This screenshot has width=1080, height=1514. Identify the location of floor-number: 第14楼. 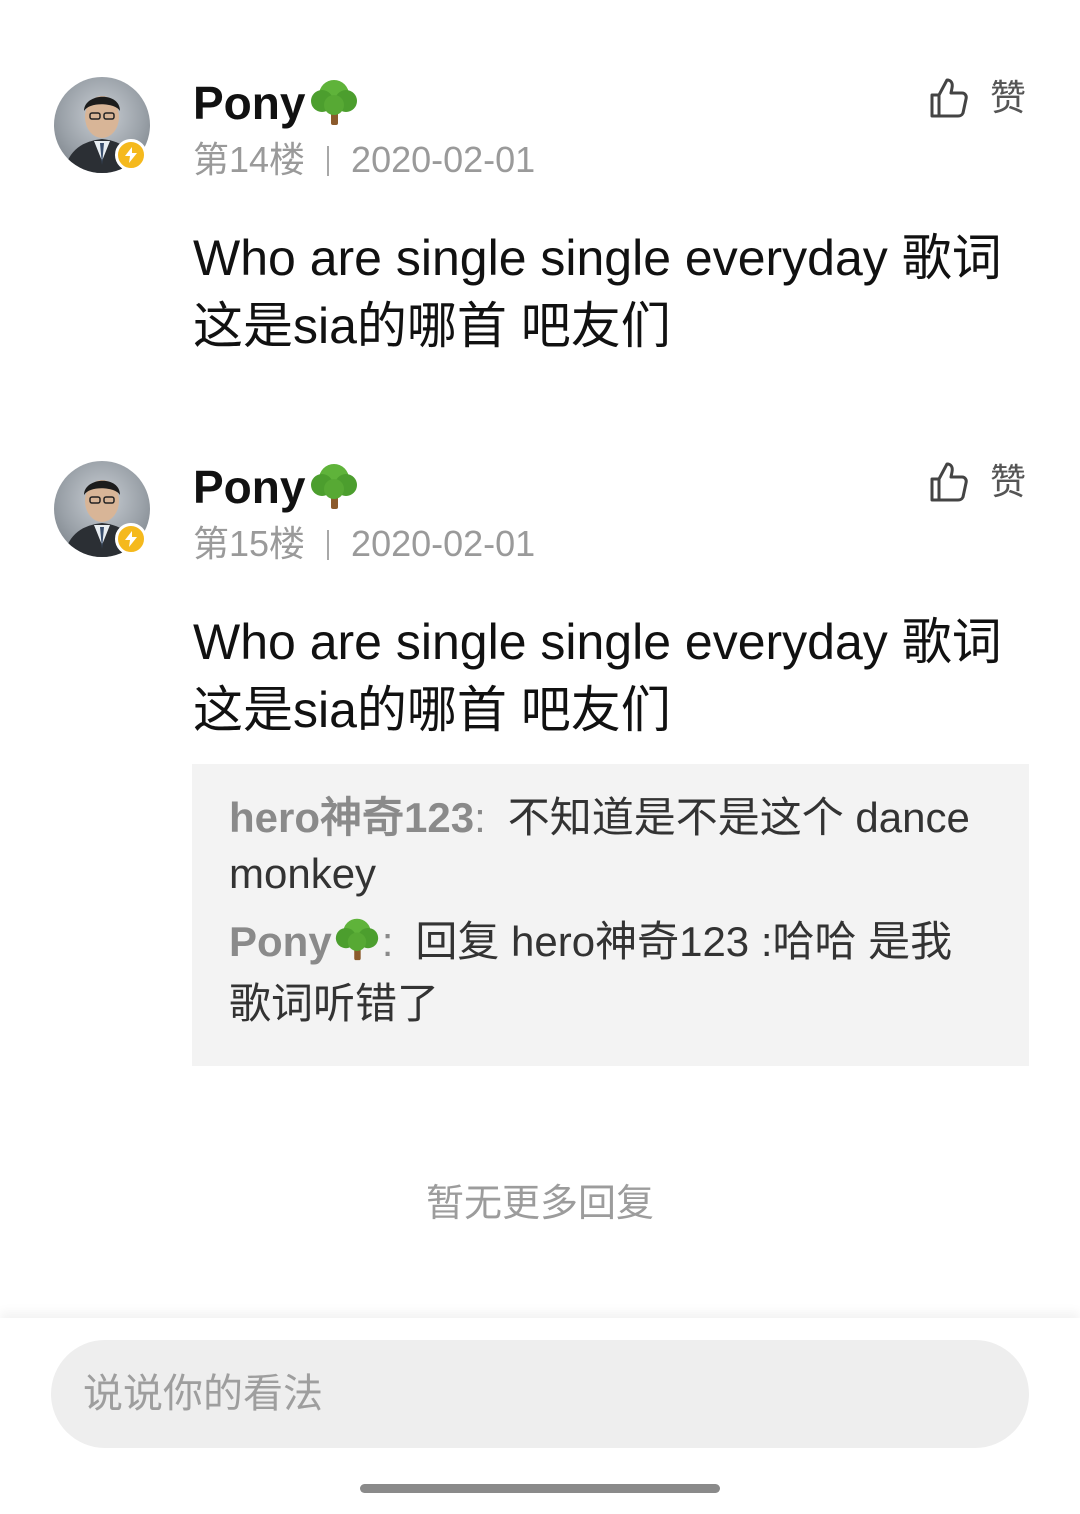
(249, 159).